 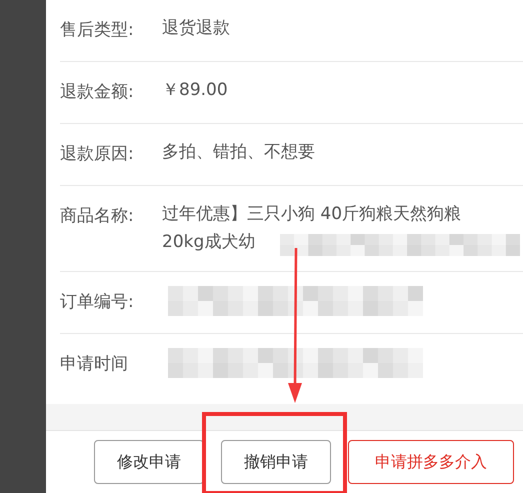 What do you see at coordinates (94, 364) in the screenshot?
I see `field-label: 申请时间` at bounding box center [94, 364].